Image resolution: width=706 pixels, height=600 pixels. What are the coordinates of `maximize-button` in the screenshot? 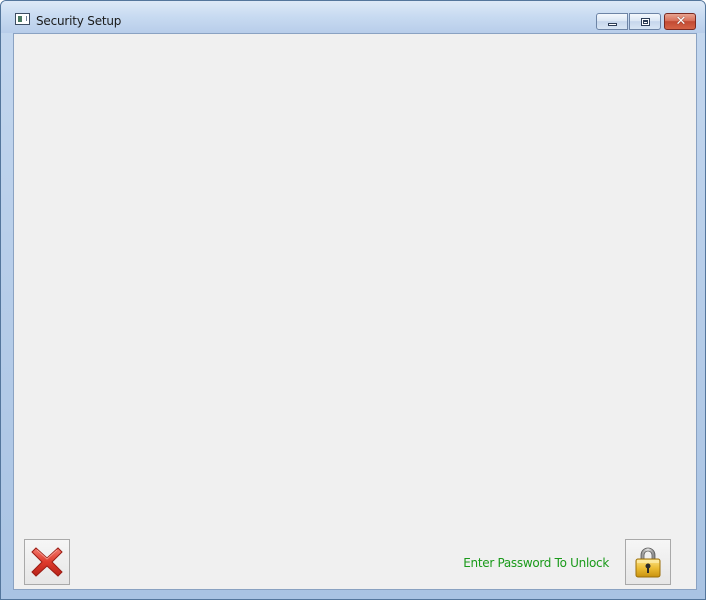 It's located at (645, 21).